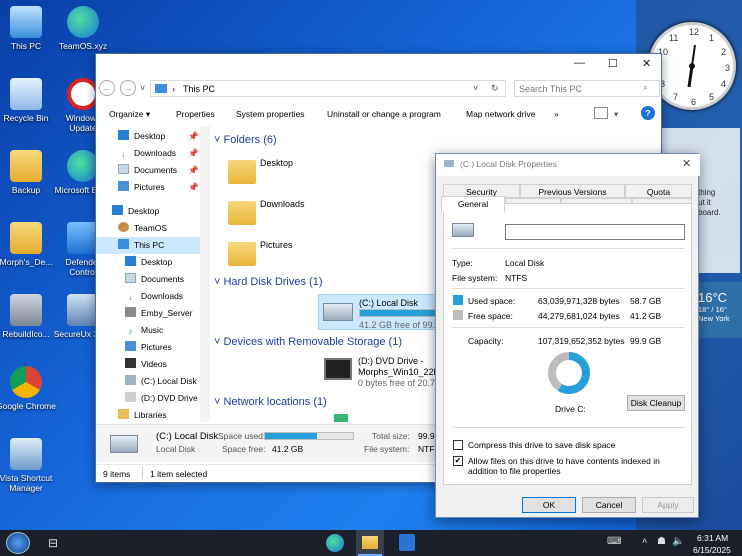  I want to click on folder-desktop: Desktop, so click(268, 171).